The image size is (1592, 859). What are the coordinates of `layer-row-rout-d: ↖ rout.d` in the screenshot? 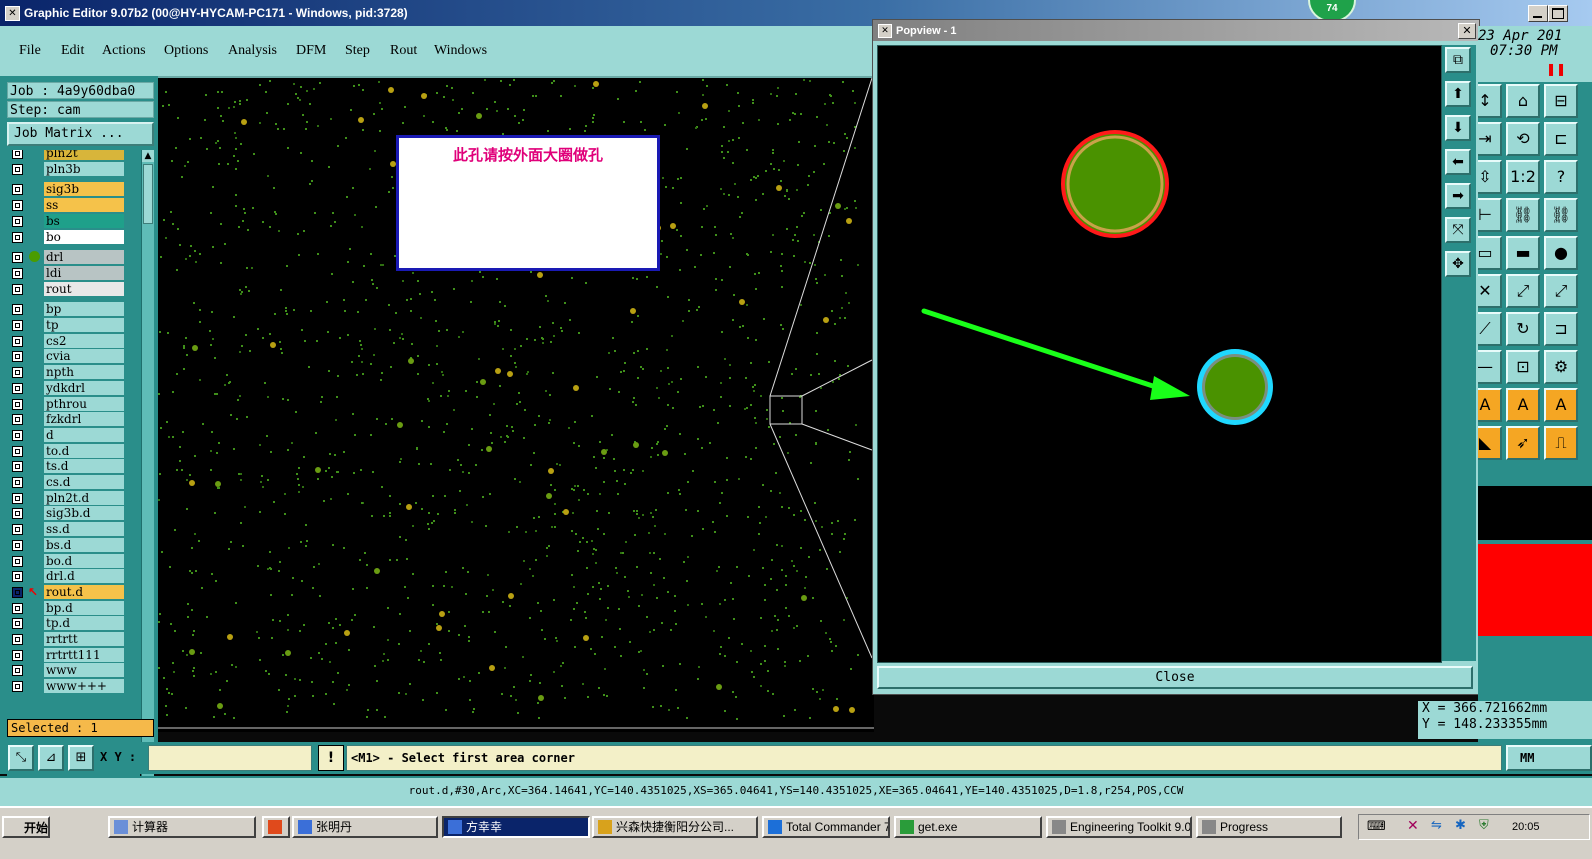 It's located at (73, 592).